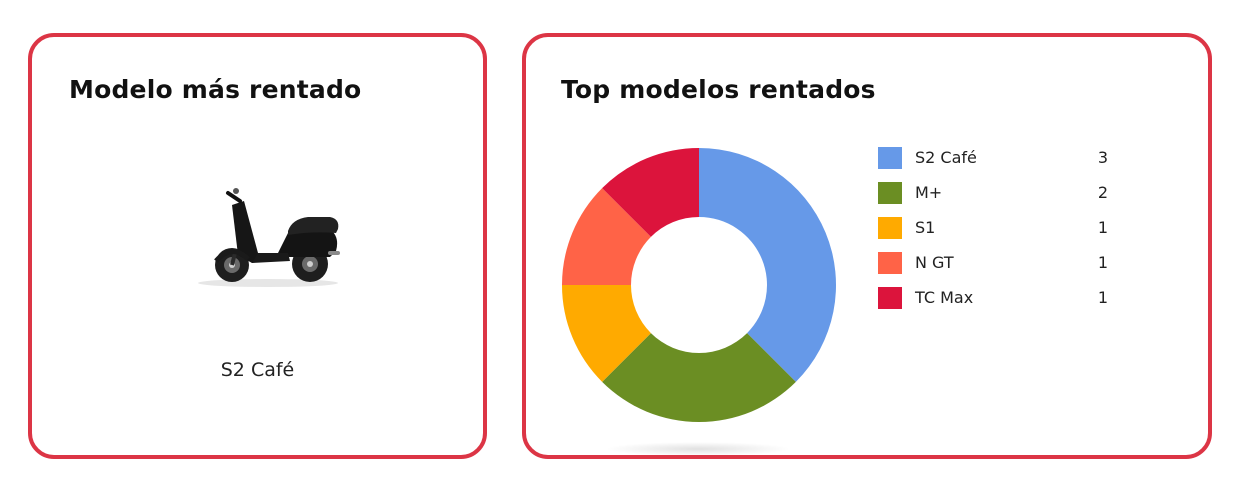 This screenshot has width=1251, height=503. I want to click on legend-item-n-gt: N GT 1, so click(993, 269).